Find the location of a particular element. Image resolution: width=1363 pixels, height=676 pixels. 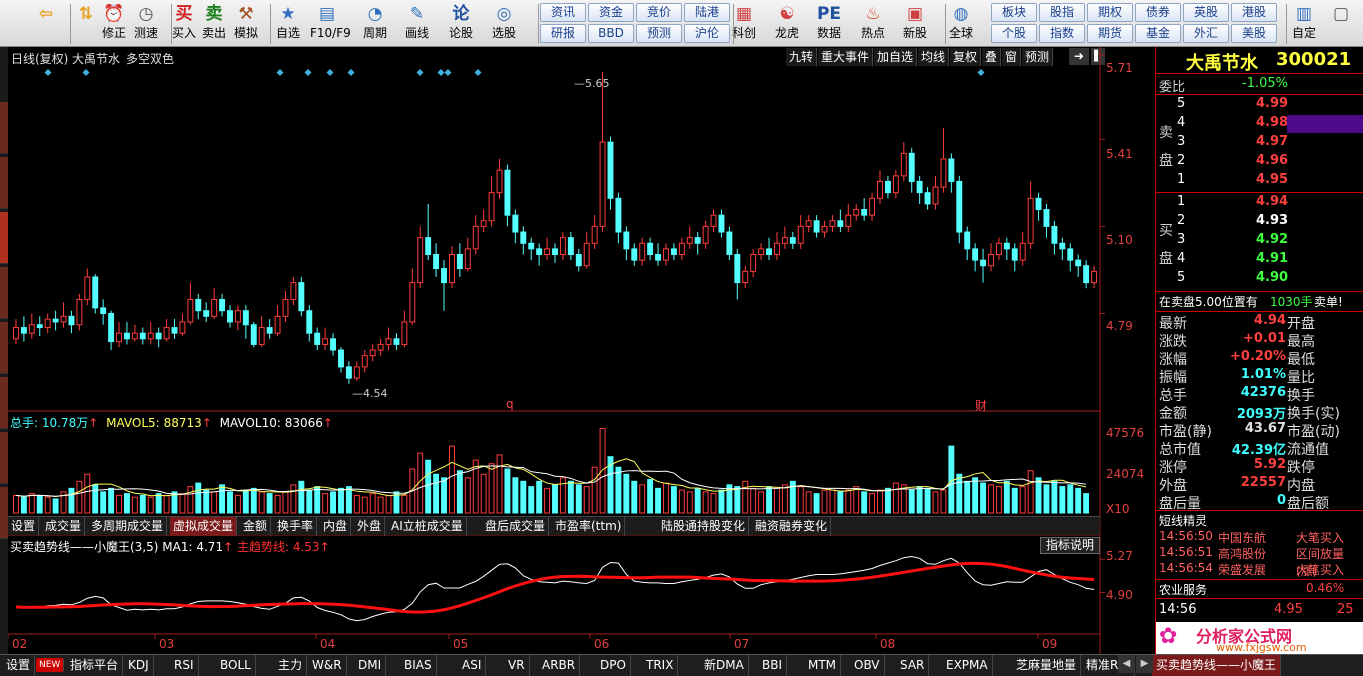

vol-tab-金额: 金额 is located at coordinates (256, 526).